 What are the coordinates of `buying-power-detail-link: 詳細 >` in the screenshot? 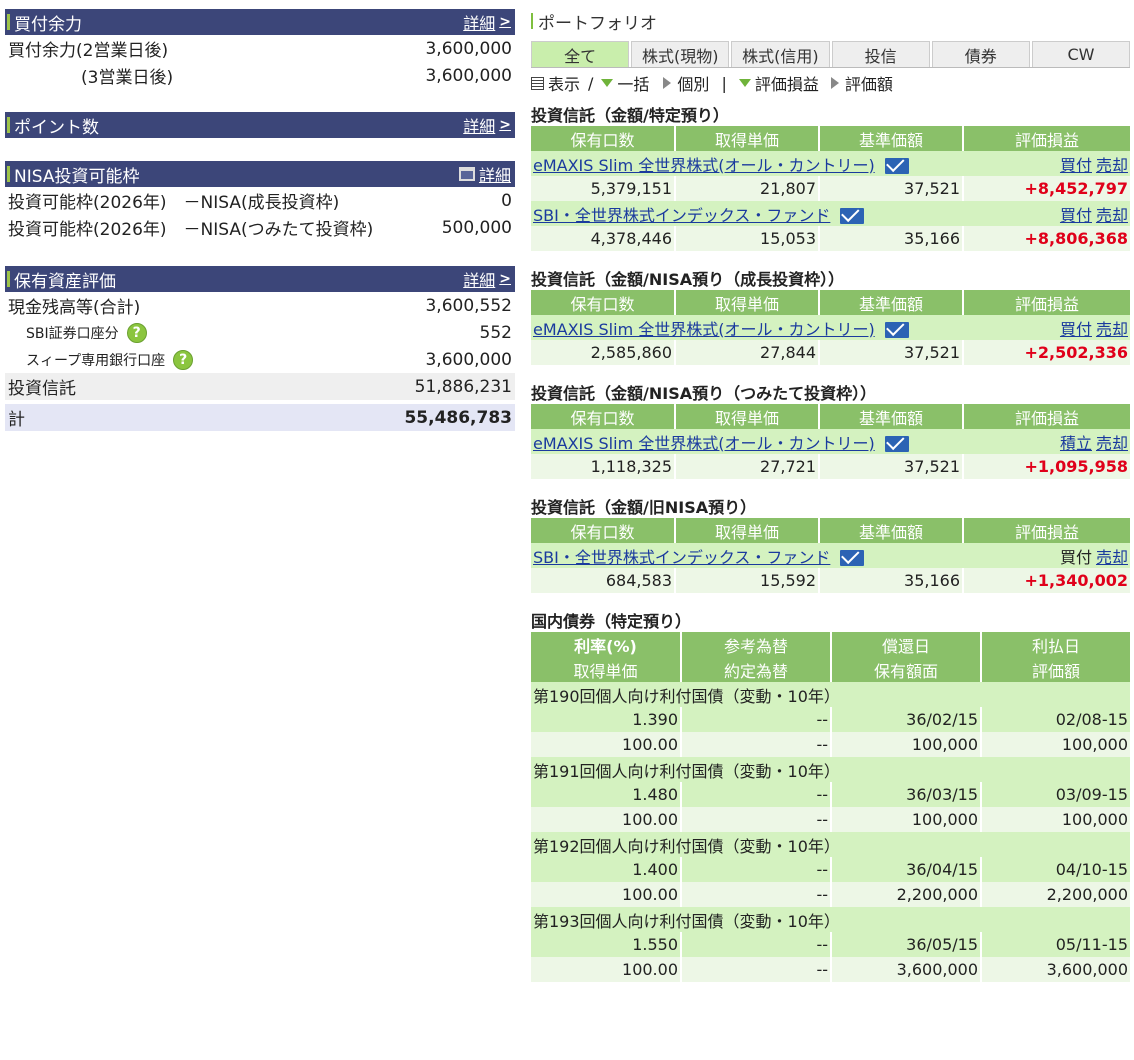 It's located at (487, 22).